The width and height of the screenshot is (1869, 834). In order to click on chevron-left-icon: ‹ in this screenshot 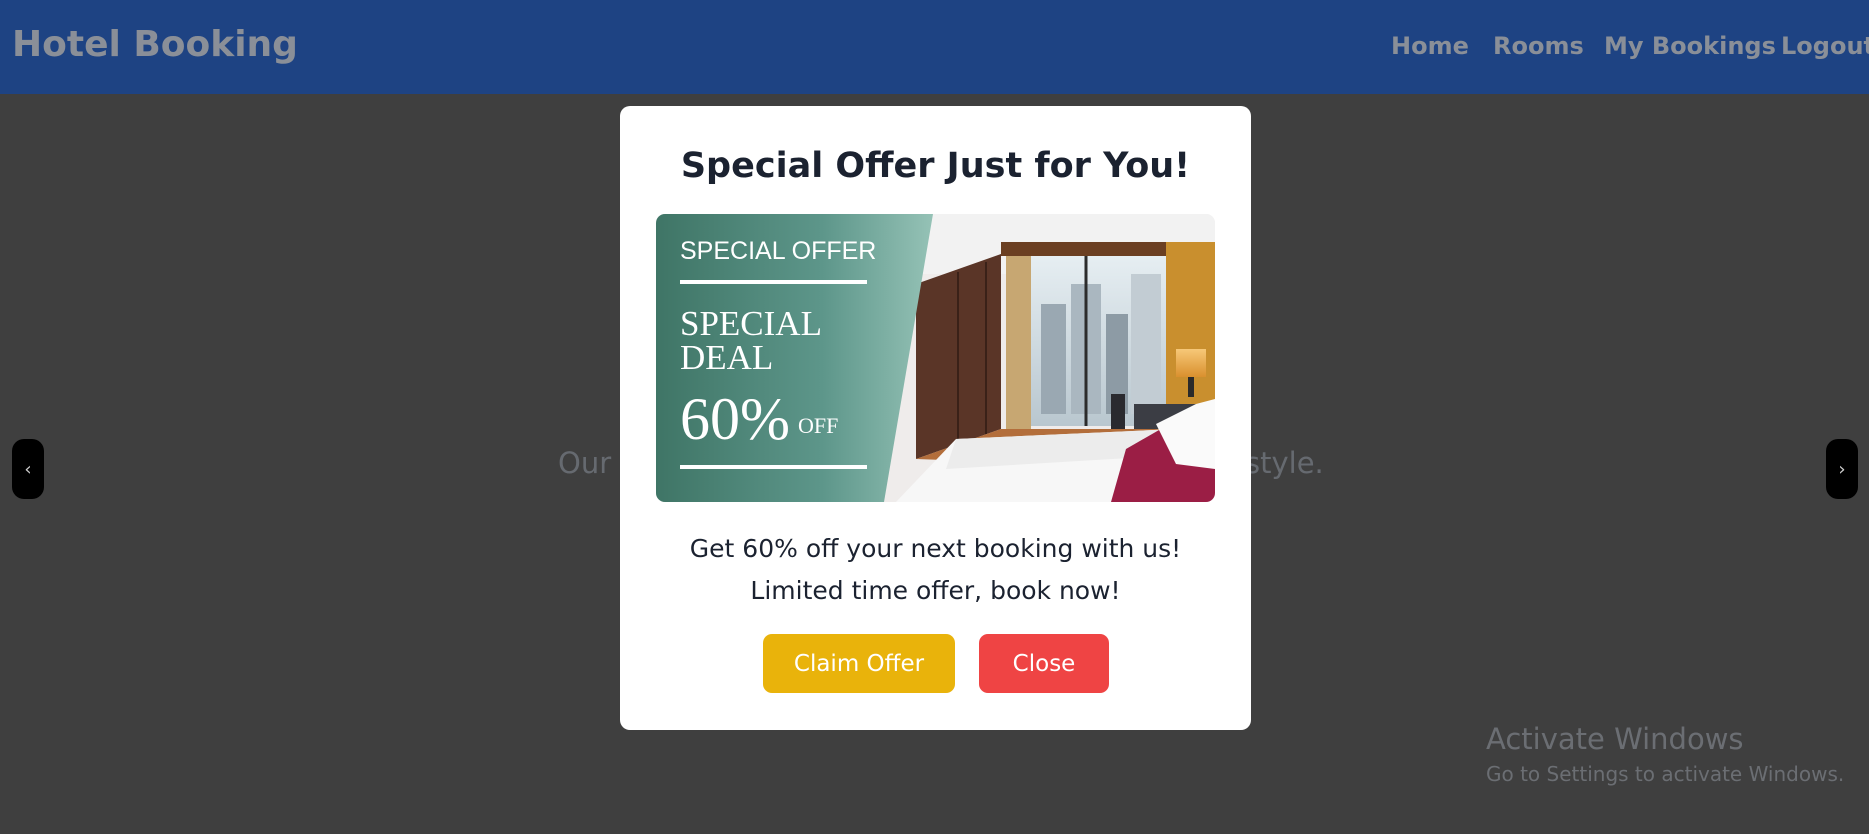, I will do `click(28, 469)`.